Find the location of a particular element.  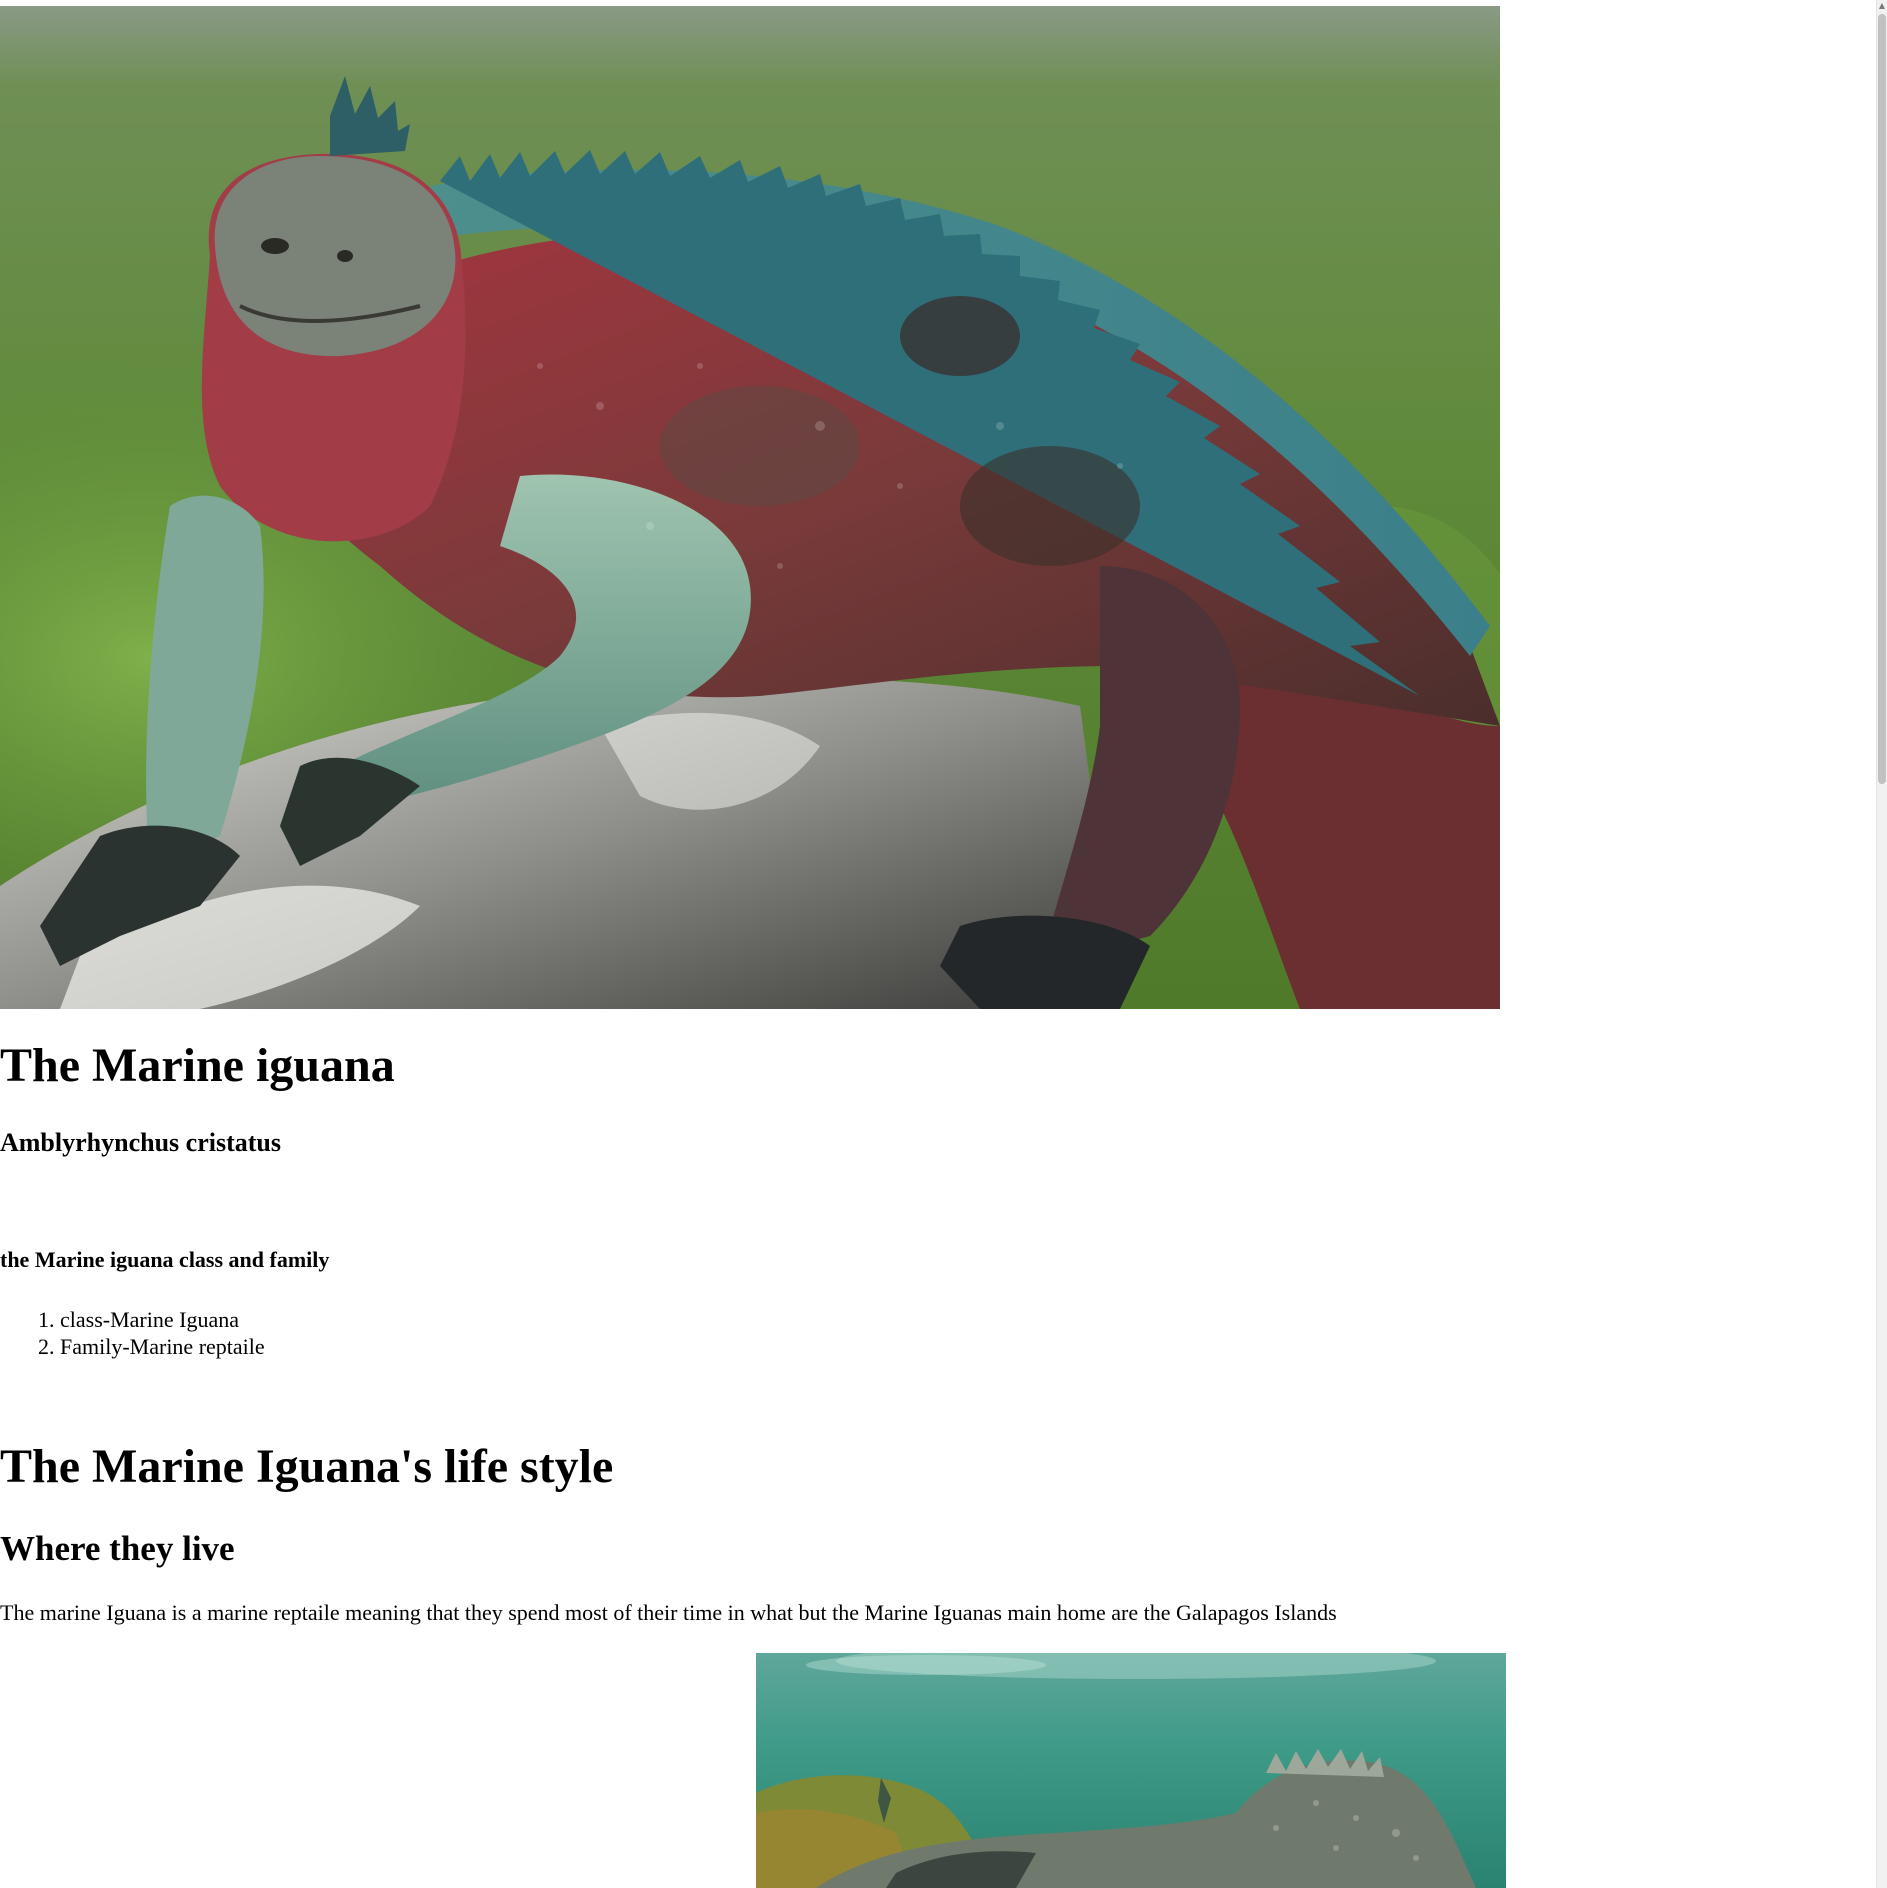

scientific-name: Amblyrhynchus cristatus is located at coordinates (140, 1142).